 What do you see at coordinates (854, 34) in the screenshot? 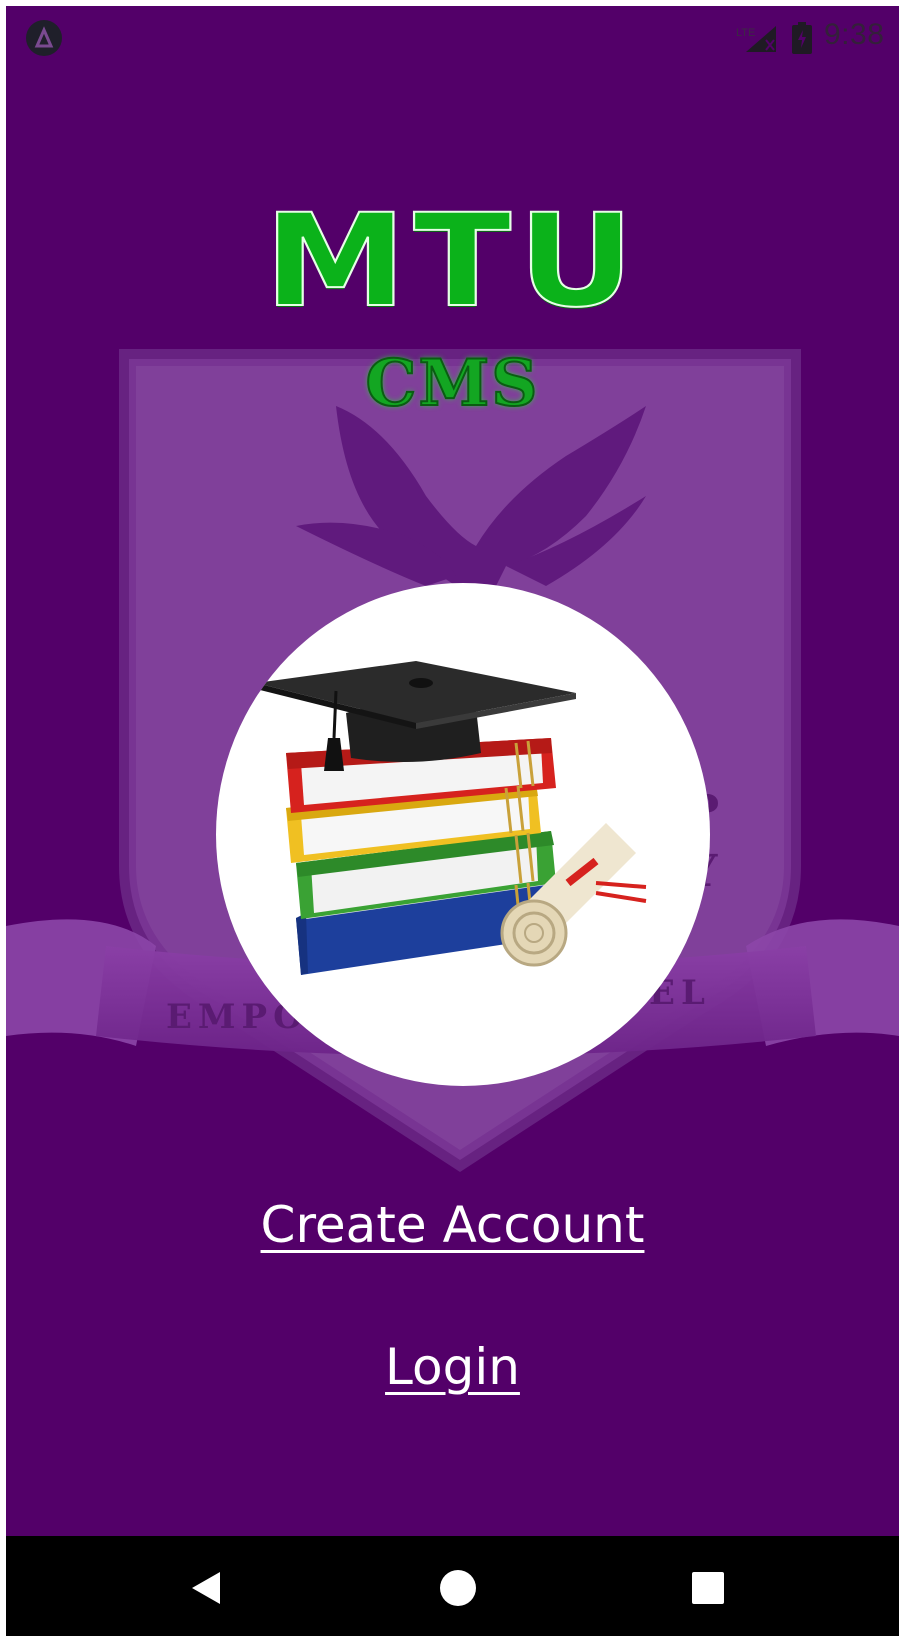
I see `status-time: 9:38` at bounding box center [854, 34].